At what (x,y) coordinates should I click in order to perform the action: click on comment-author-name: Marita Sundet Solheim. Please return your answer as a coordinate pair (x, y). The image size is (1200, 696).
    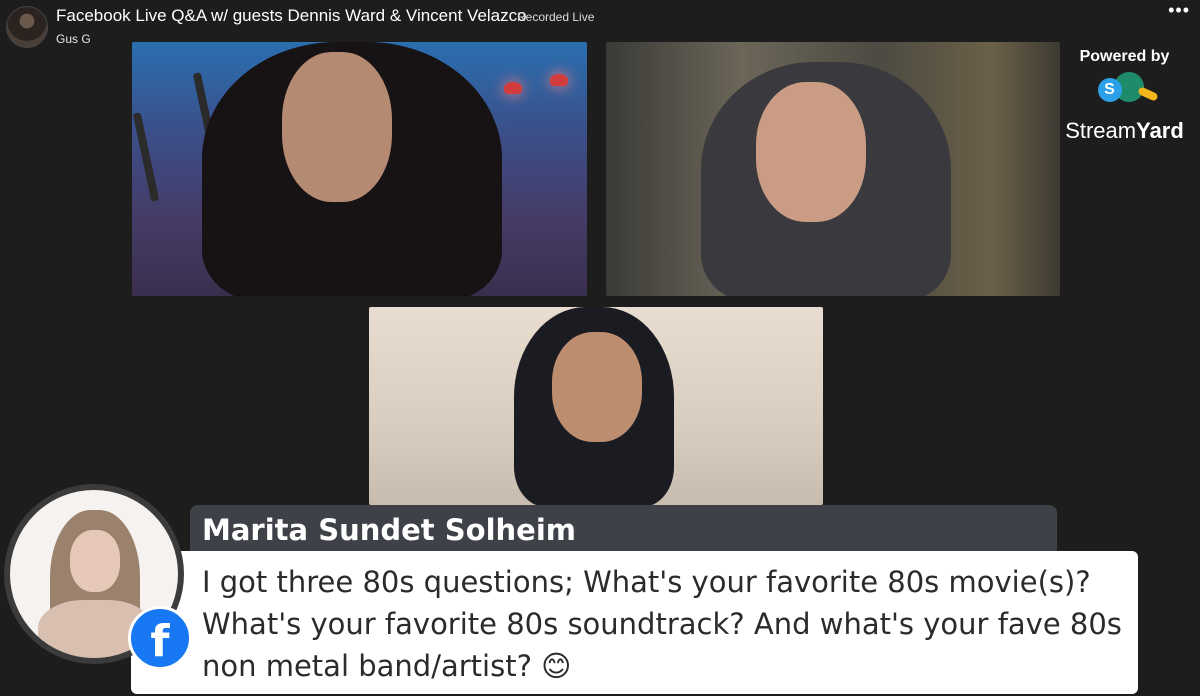
    Looking at the image, I should click on (389, 530).